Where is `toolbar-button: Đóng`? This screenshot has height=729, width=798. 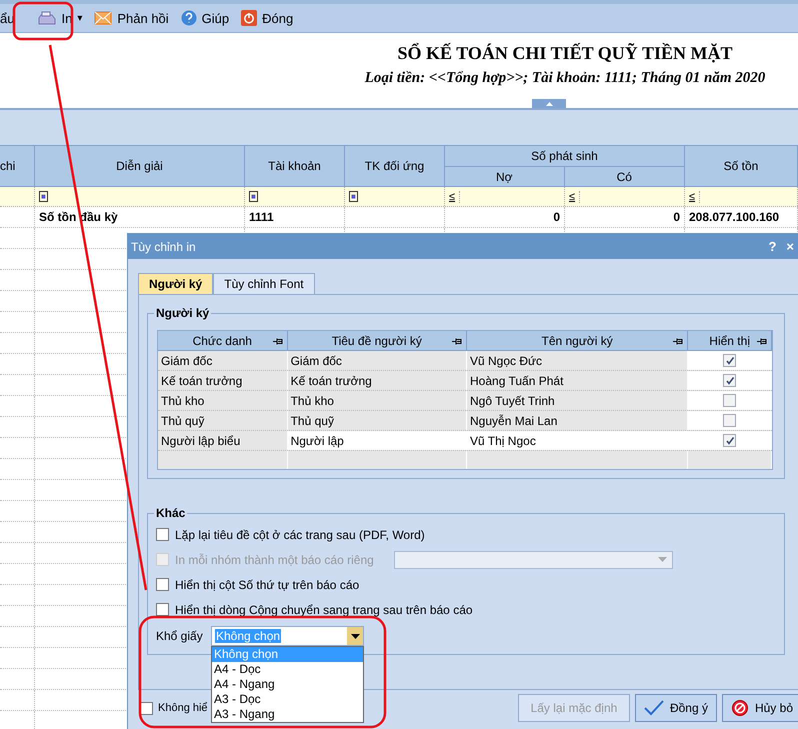 toolbar-button: Đóng is located at coordinates (267, 18).